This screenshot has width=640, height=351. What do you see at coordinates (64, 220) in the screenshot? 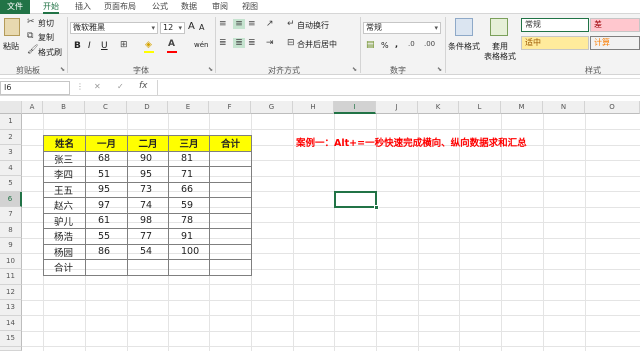
I see `table-cell: 驴儿` at bounding box center [64, 220].